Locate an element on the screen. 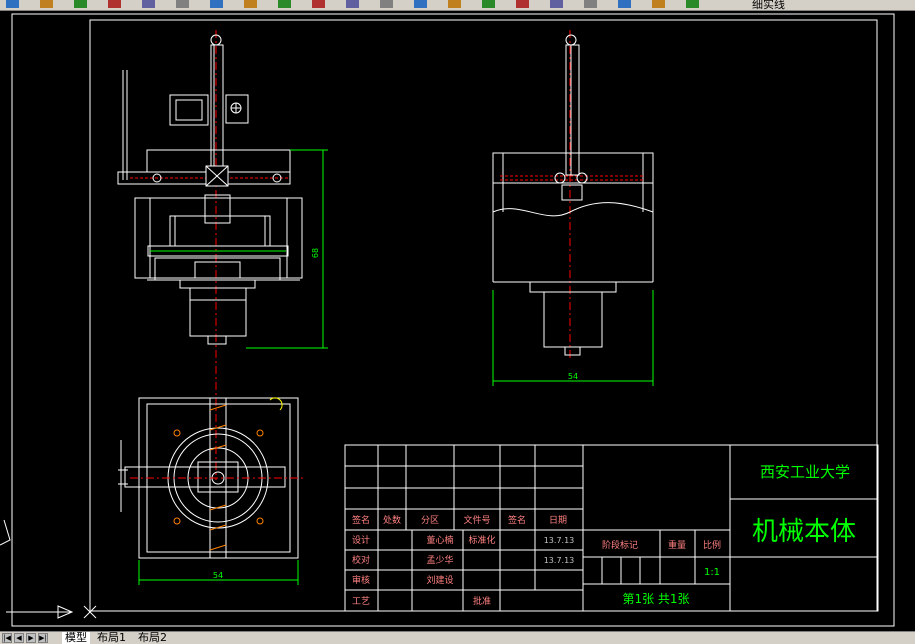 The image size is (915, 644). zoom-previous-icon is located at coordinates (420, 4).